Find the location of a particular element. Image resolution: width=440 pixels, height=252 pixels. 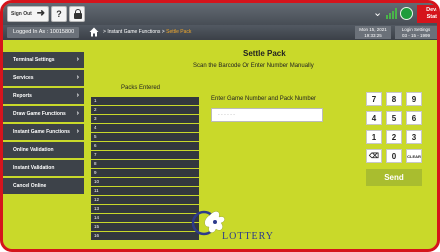

pack-row: 7 is located at coordinates (145, 155).